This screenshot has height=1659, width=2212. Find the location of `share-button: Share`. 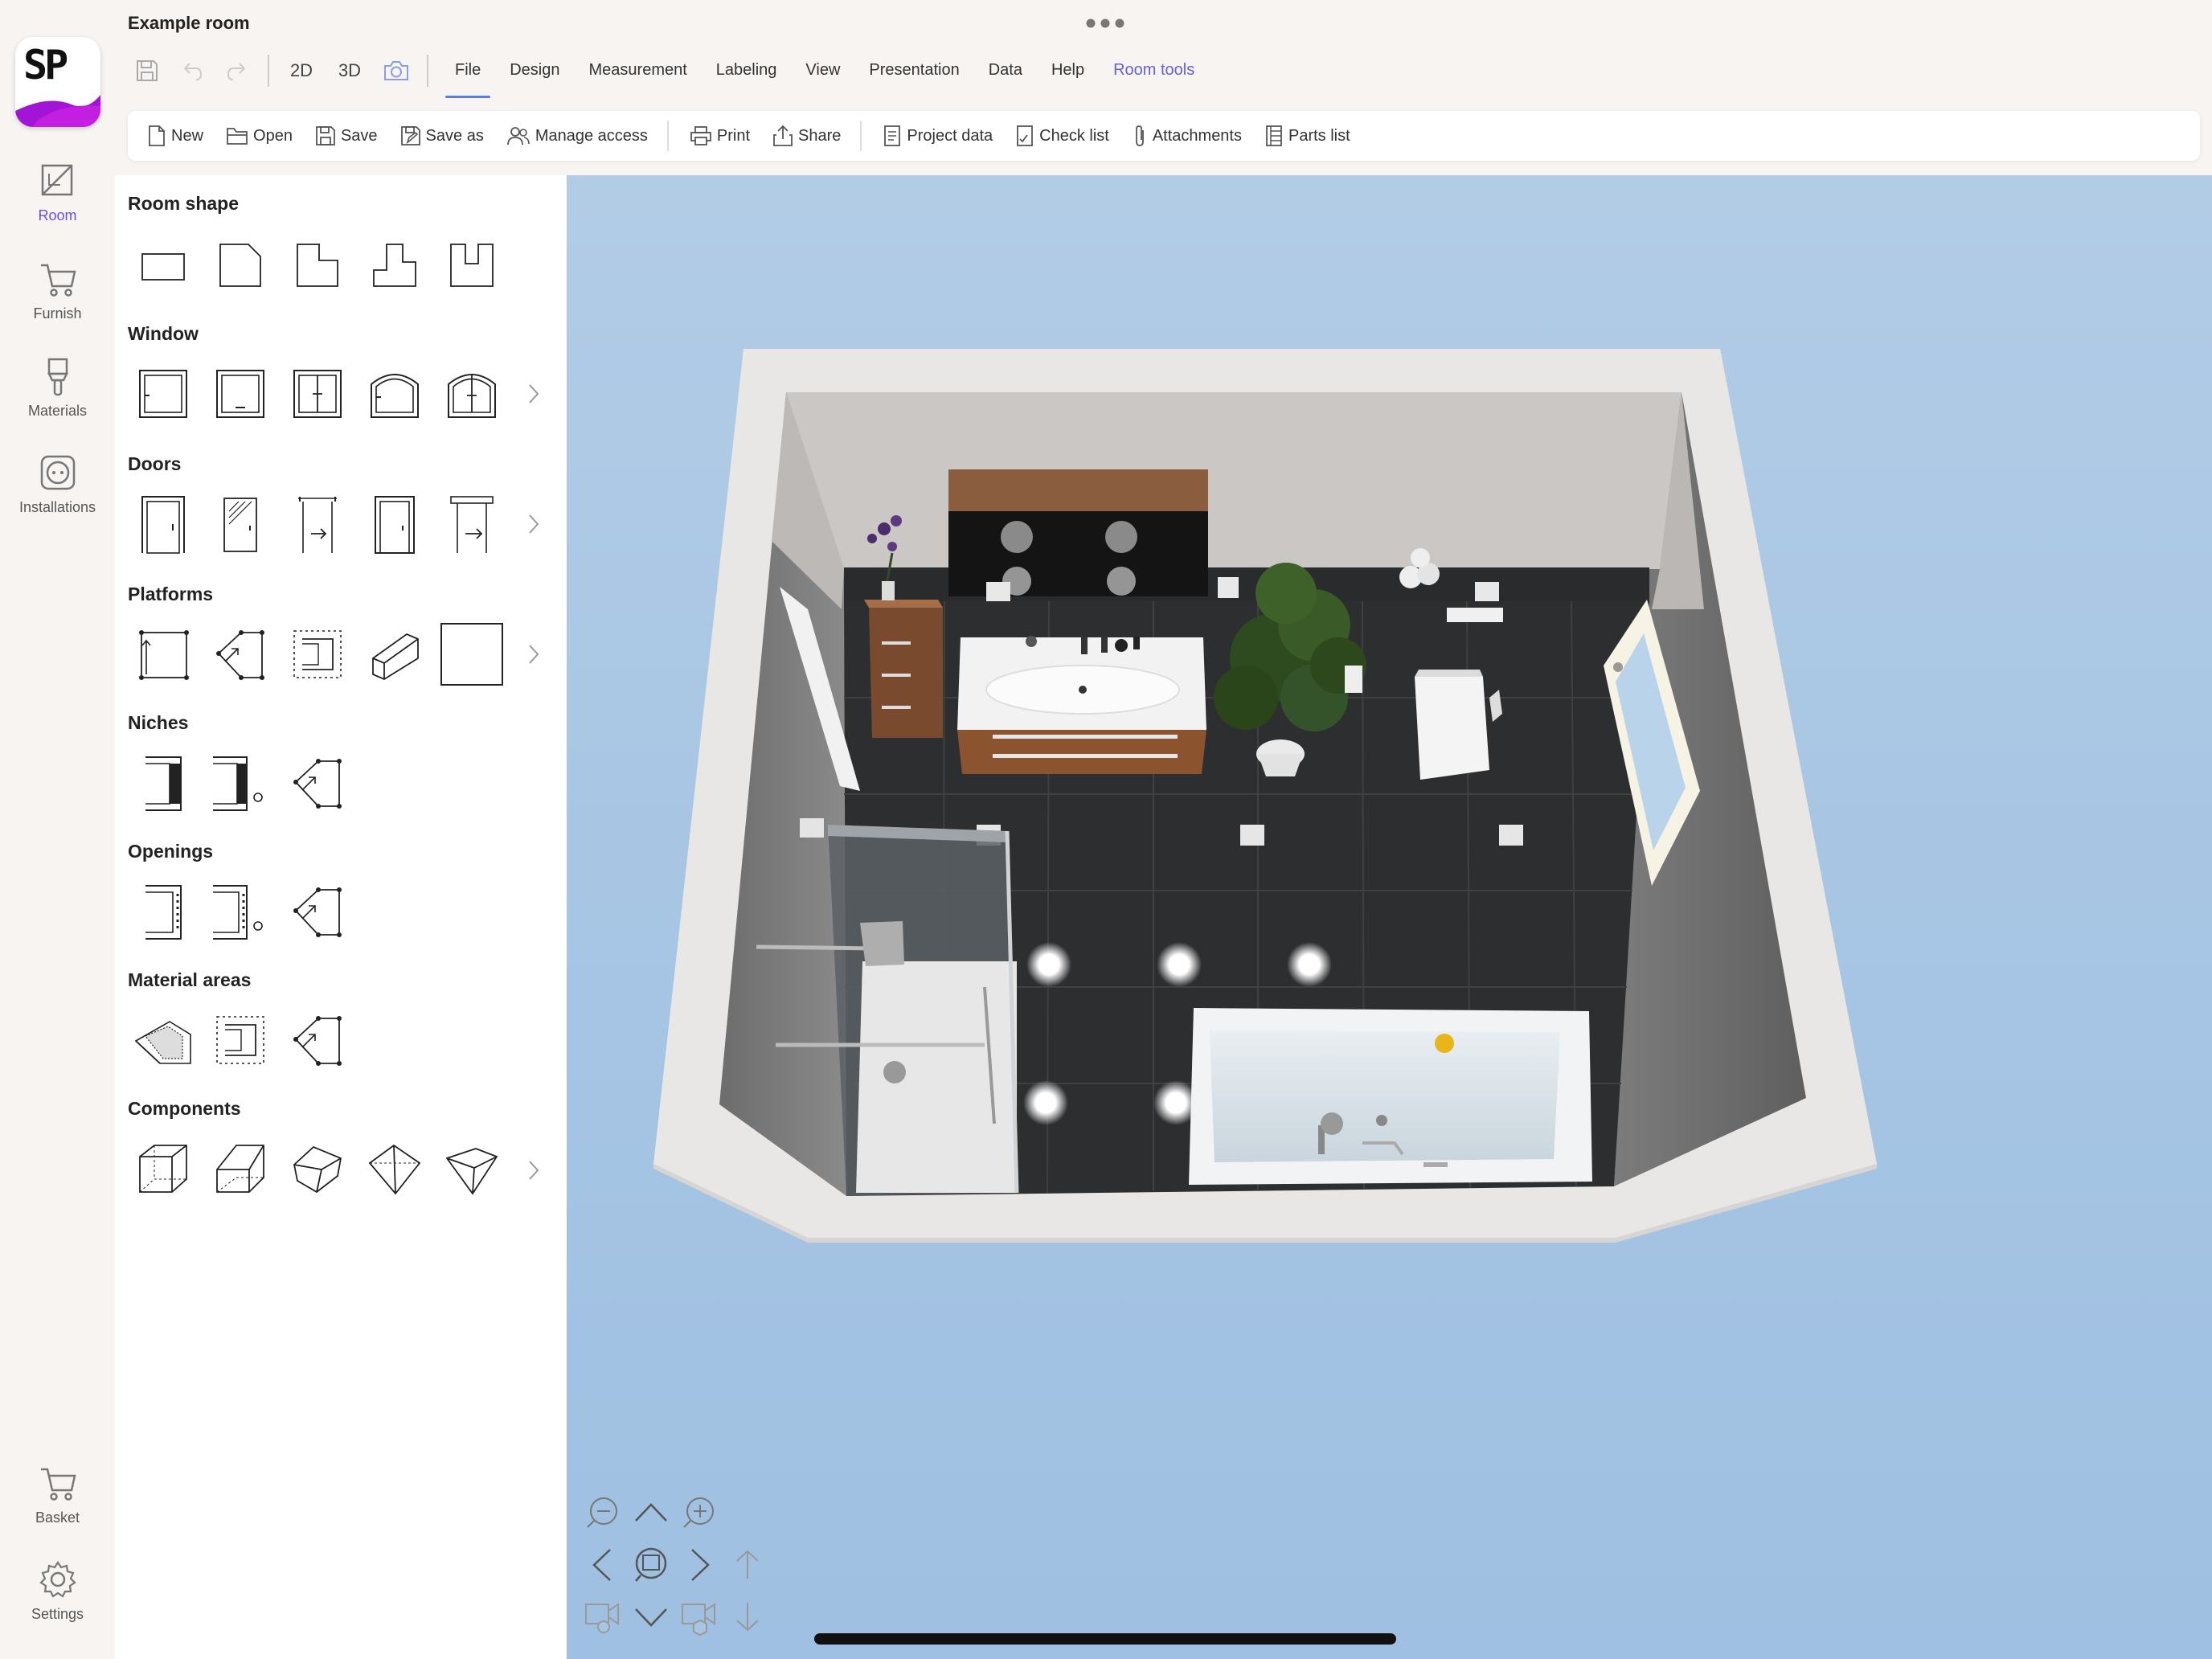

share-button: Share is located at coordinates (806, 136).